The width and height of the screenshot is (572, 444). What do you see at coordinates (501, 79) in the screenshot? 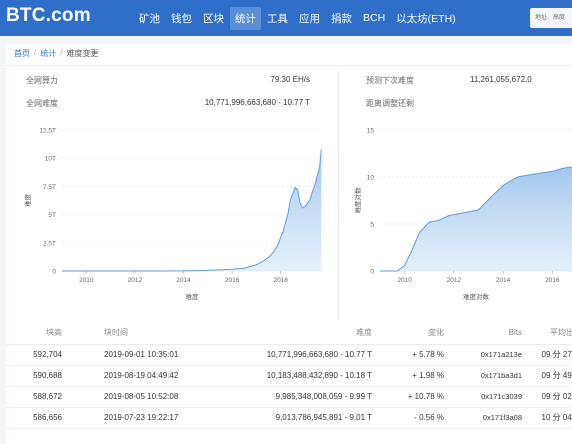
I see `next-difficulty-value: 11,261,055,672,0` at bounding box center [501, 79].